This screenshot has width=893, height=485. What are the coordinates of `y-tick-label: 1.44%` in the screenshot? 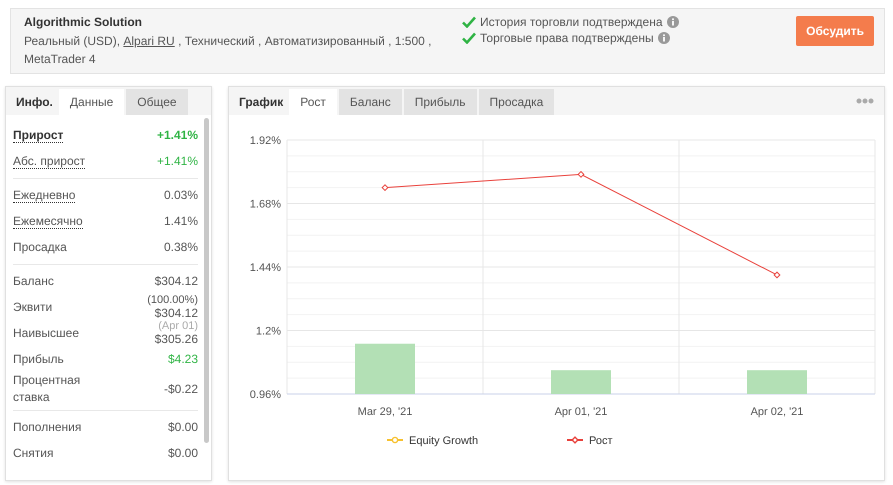 It's located at (265, 268).